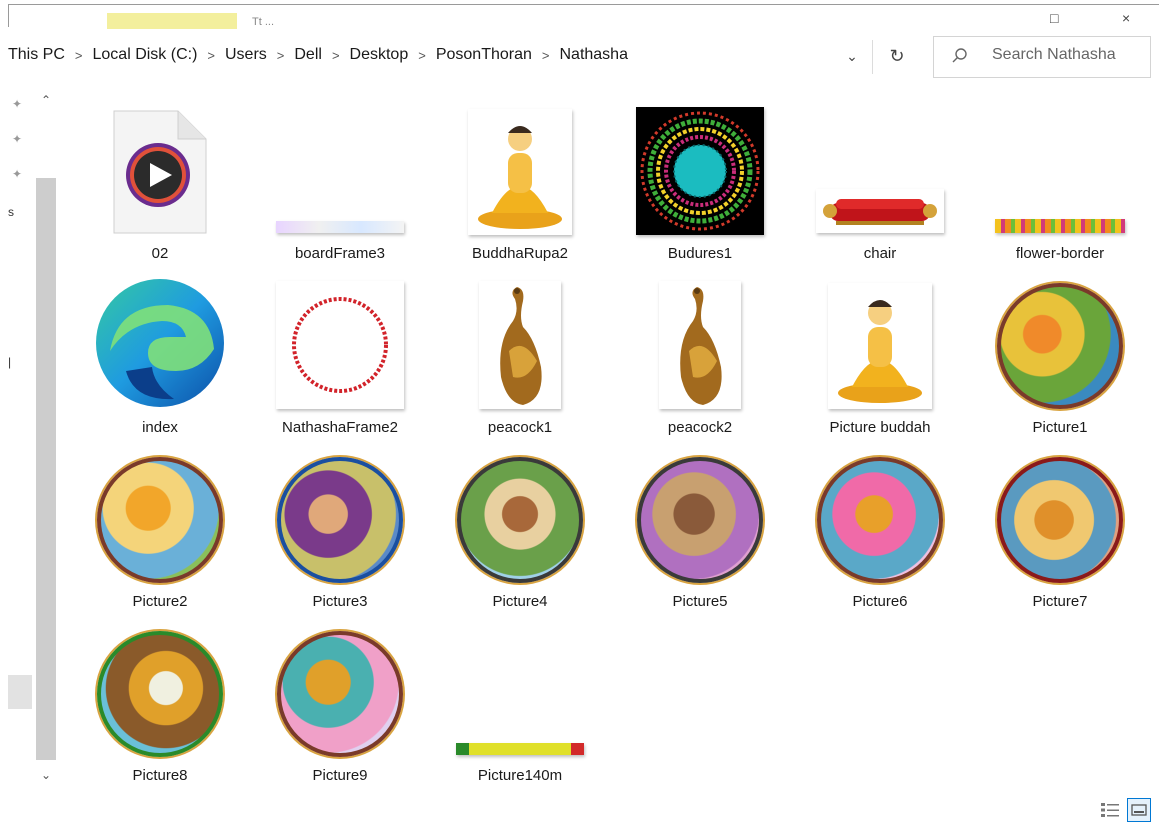  I want to click on file-name: Picture8, so click(160, 775).